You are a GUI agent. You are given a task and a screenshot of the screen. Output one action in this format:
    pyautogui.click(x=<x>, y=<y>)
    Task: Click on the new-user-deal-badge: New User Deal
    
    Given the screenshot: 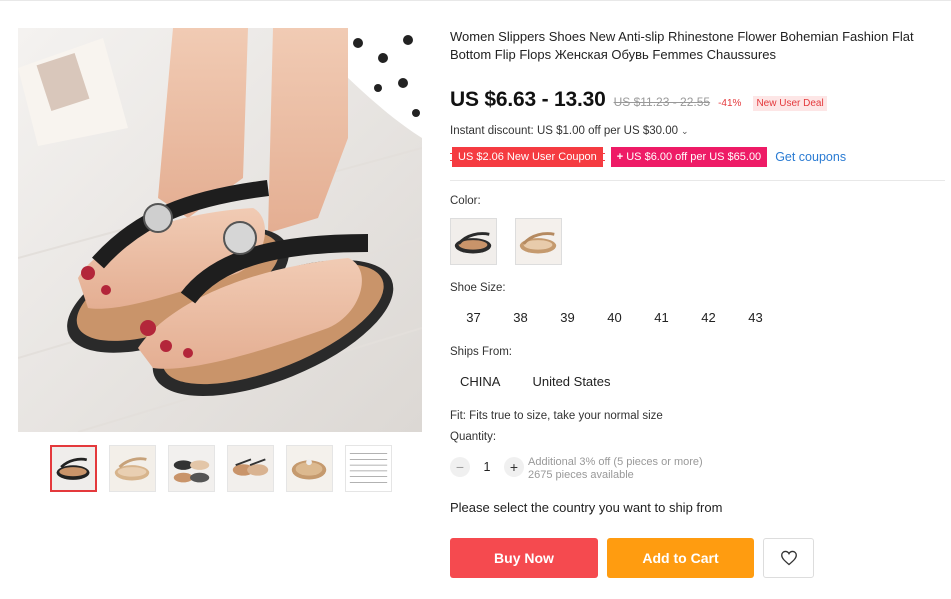 What is the action you would take?
    pyautogui.click(x=790, y=103)
    